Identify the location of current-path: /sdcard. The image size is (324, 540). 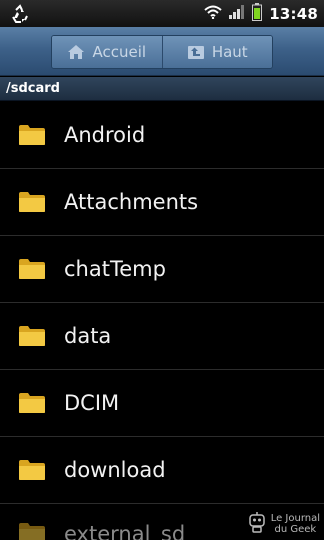
(162, 89).